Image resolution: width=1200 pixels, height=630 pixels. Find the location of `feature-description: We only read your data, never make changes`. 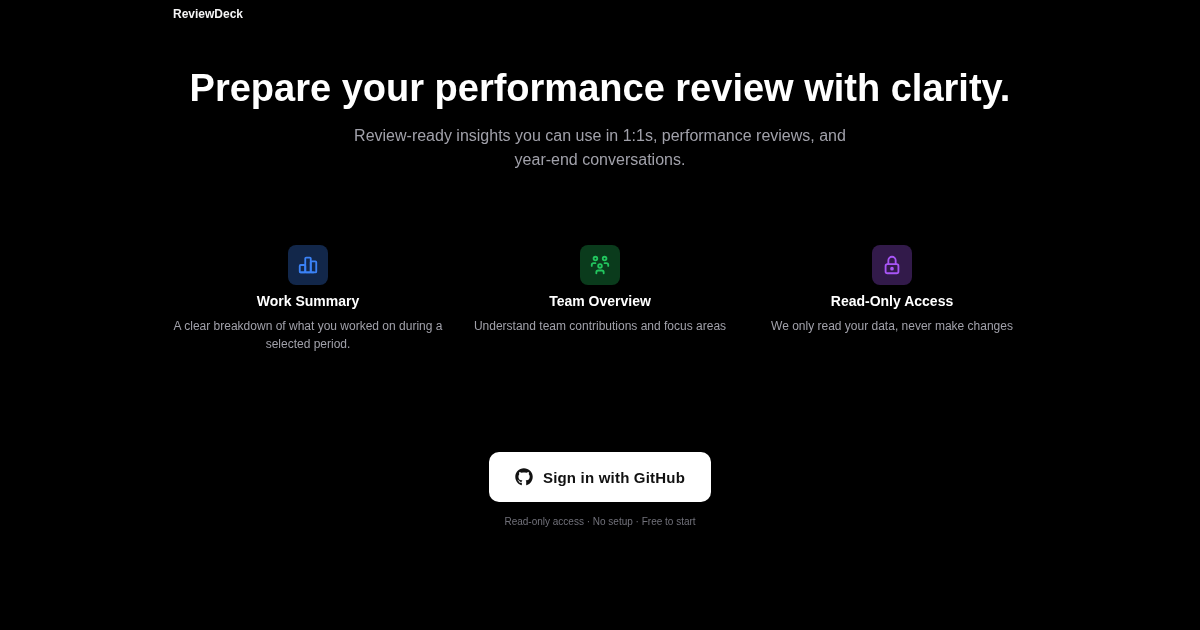

feature-description: We only read your data, never make changes is located at coordinates (892, 326).